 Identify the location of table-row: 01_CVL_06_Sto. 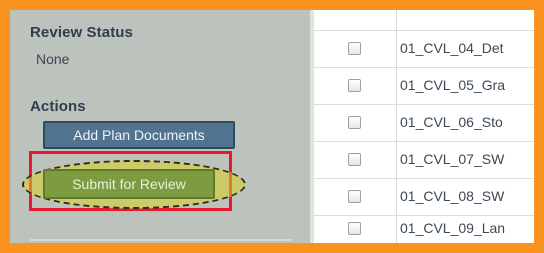
(424, 123).